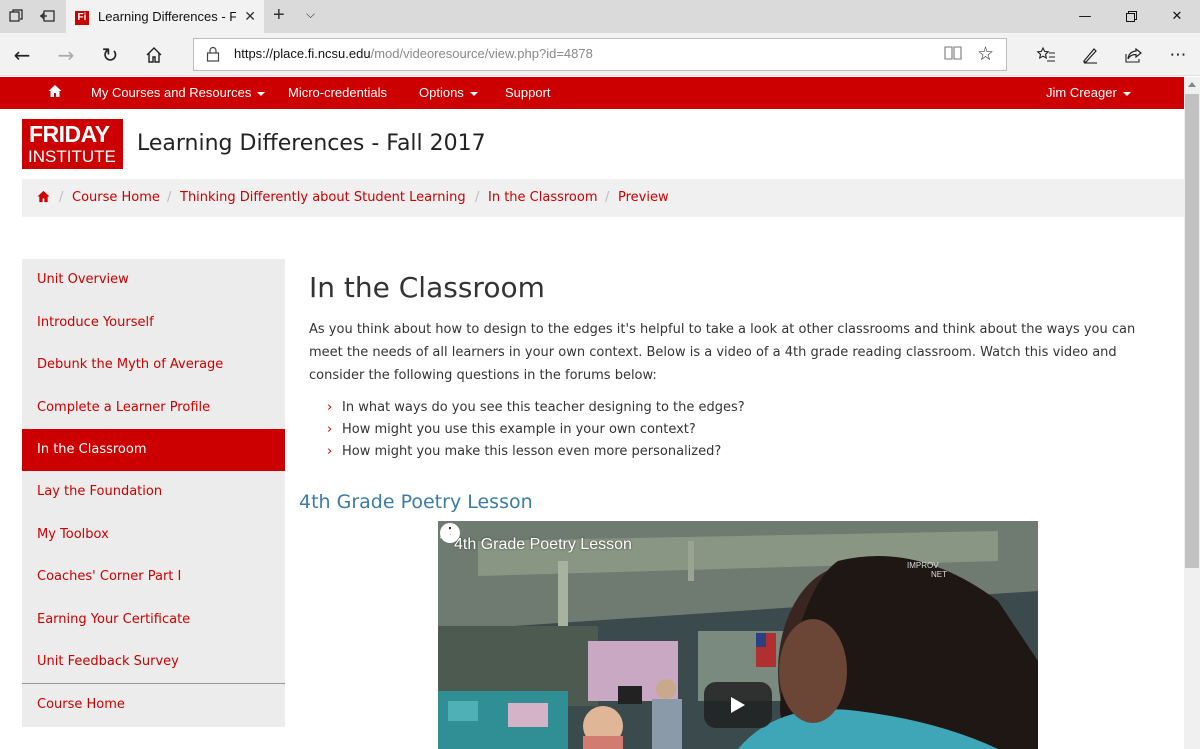  Describe the element at coordinates (250, 17) in the screenshot. I see `close-tab-icon: ✕` at that location.